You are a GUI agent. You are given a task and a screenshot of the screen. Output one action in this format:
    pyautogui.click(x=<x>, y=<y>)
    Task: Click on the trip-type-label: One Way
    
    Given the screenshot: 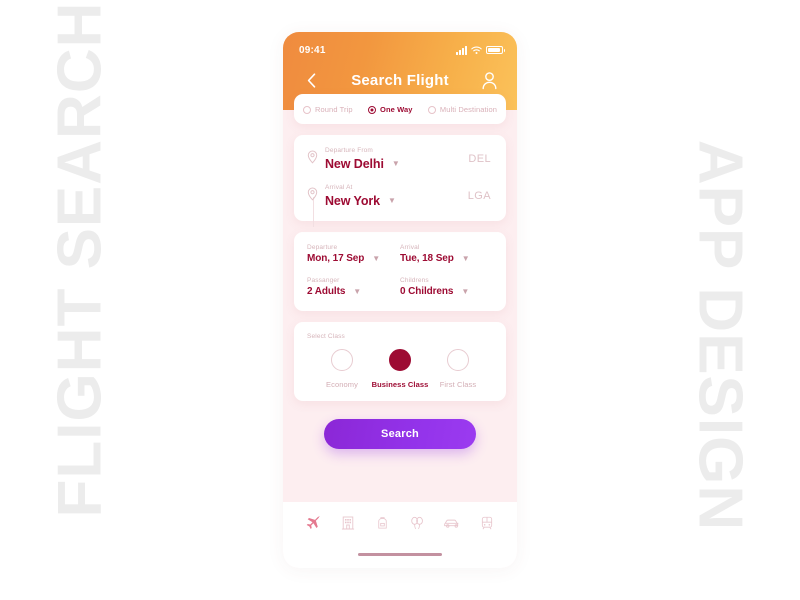 What is the action you would take?
    pyautogui.click(x=396, y=109)
    